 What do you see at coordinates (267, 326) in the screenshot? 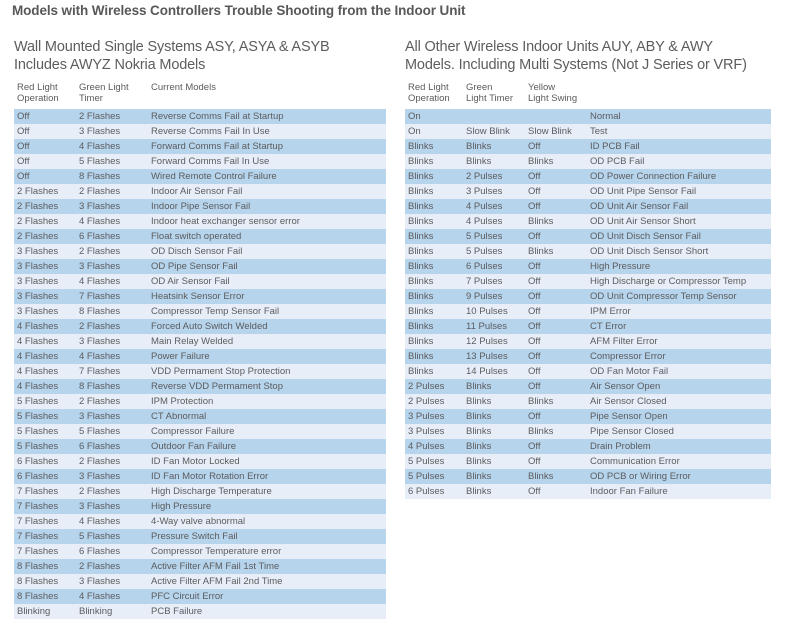
I see `table-cell: Forced Auto Switch Welded` at bounding box center [267, 326].